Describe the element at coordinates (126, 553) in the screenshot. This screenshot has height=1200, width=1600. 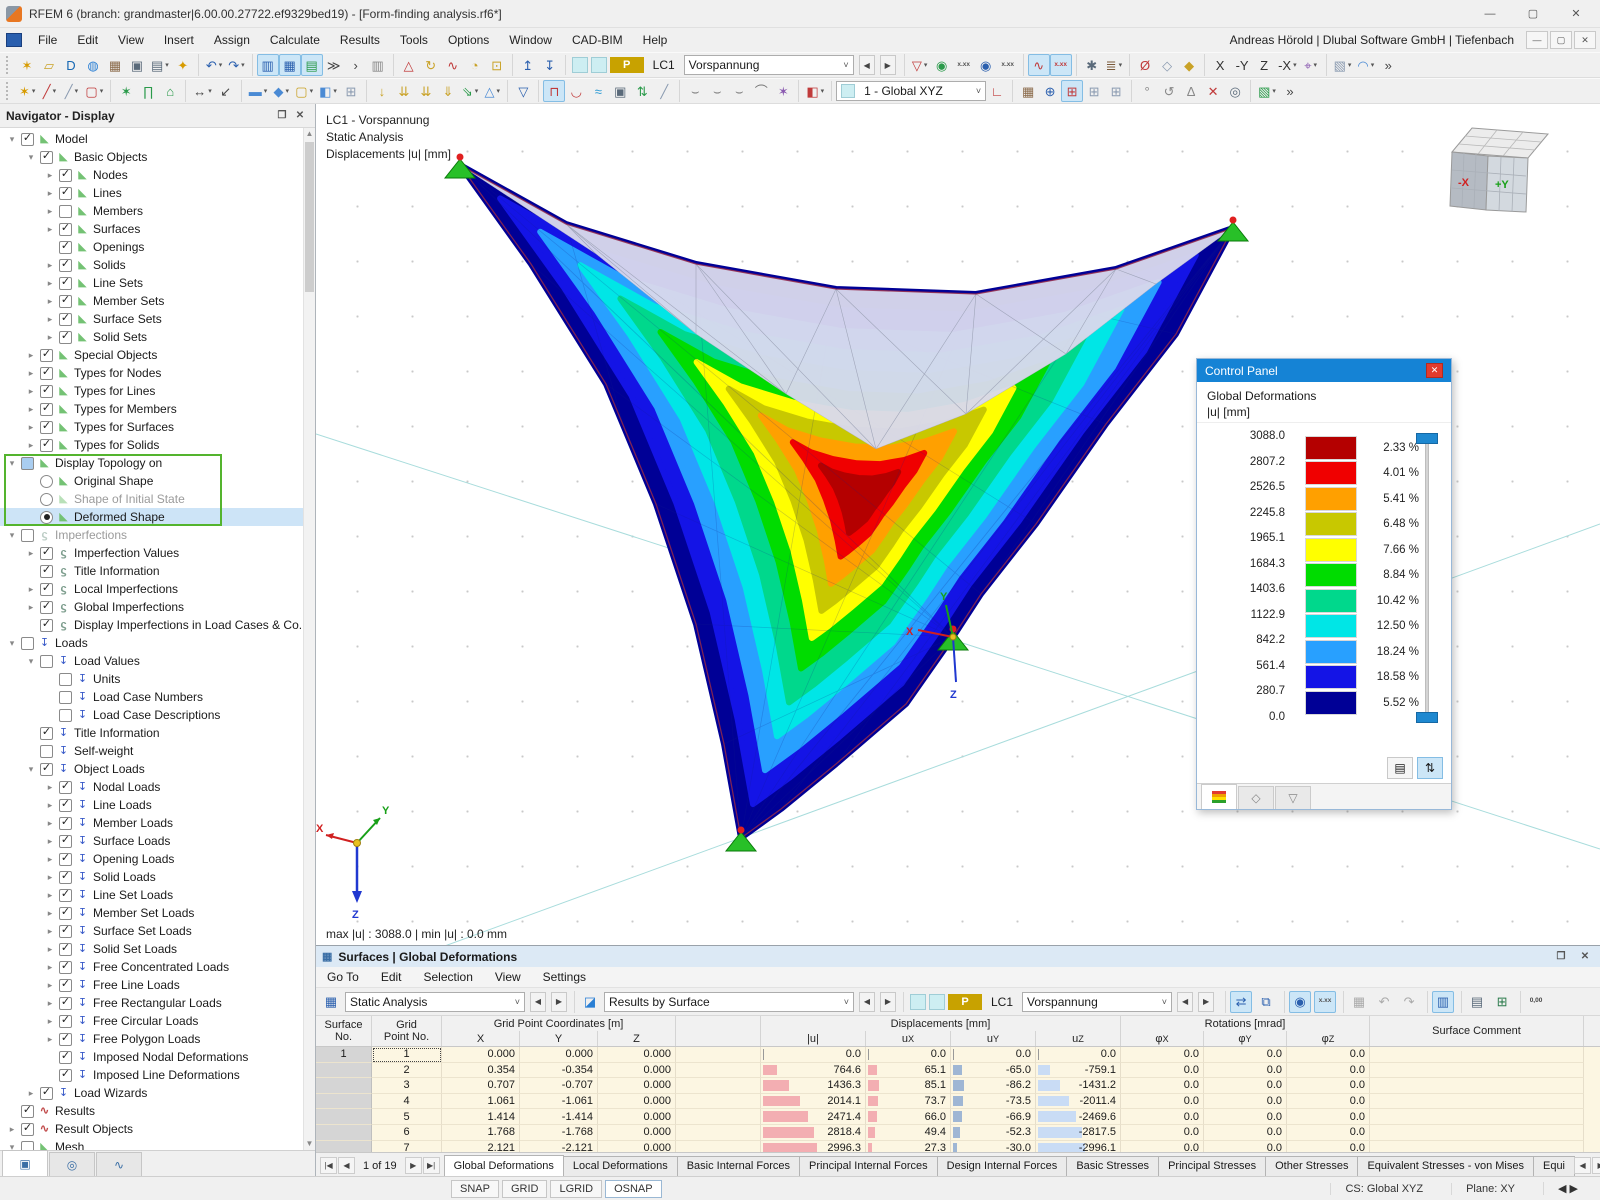
I see `tree-item-label: Imperfection Values` at that location.